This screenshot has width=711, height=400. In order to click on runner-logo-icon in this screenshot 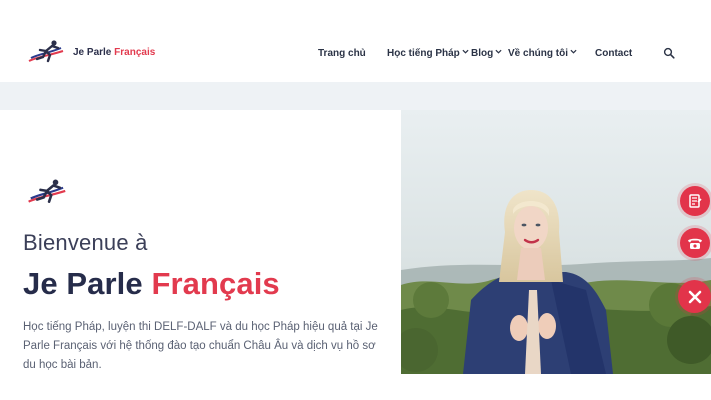, I will do `click(47, 191)`.